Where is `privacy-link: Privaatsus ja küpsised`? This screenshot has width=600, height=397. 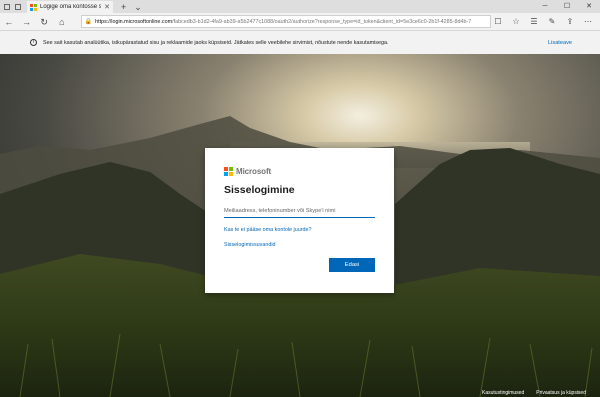
privacy-link: Privaatsus ja küpsised is located at coordinates (561, 393).